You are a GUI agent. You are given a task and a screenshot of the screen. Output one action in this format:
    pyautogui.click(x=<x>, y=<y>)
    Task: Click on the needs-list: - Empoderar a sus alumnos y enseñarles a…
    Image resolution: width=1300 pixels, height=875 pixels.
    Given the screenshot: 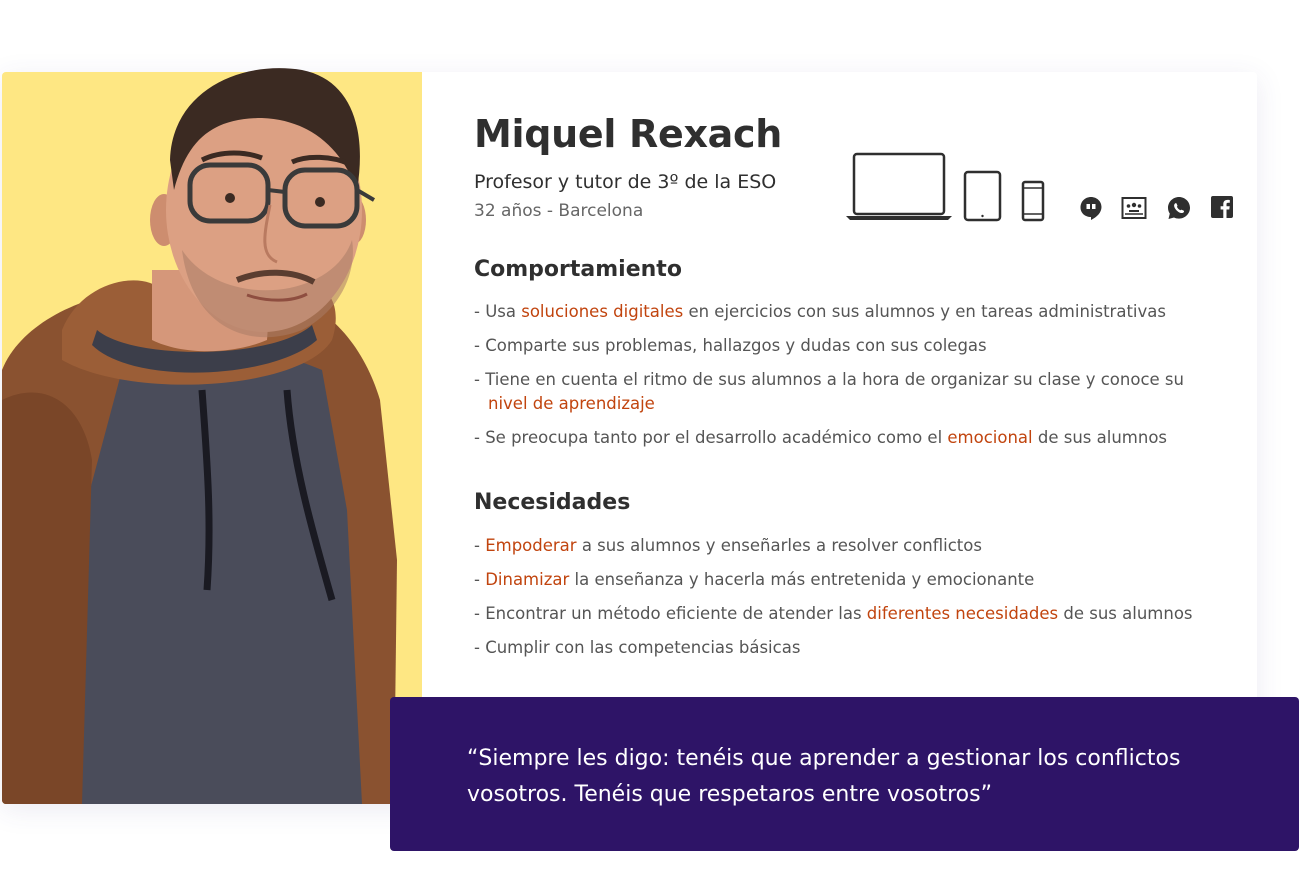 What is the action you would take?
    pyautogui.click(x=854, y=602)
    